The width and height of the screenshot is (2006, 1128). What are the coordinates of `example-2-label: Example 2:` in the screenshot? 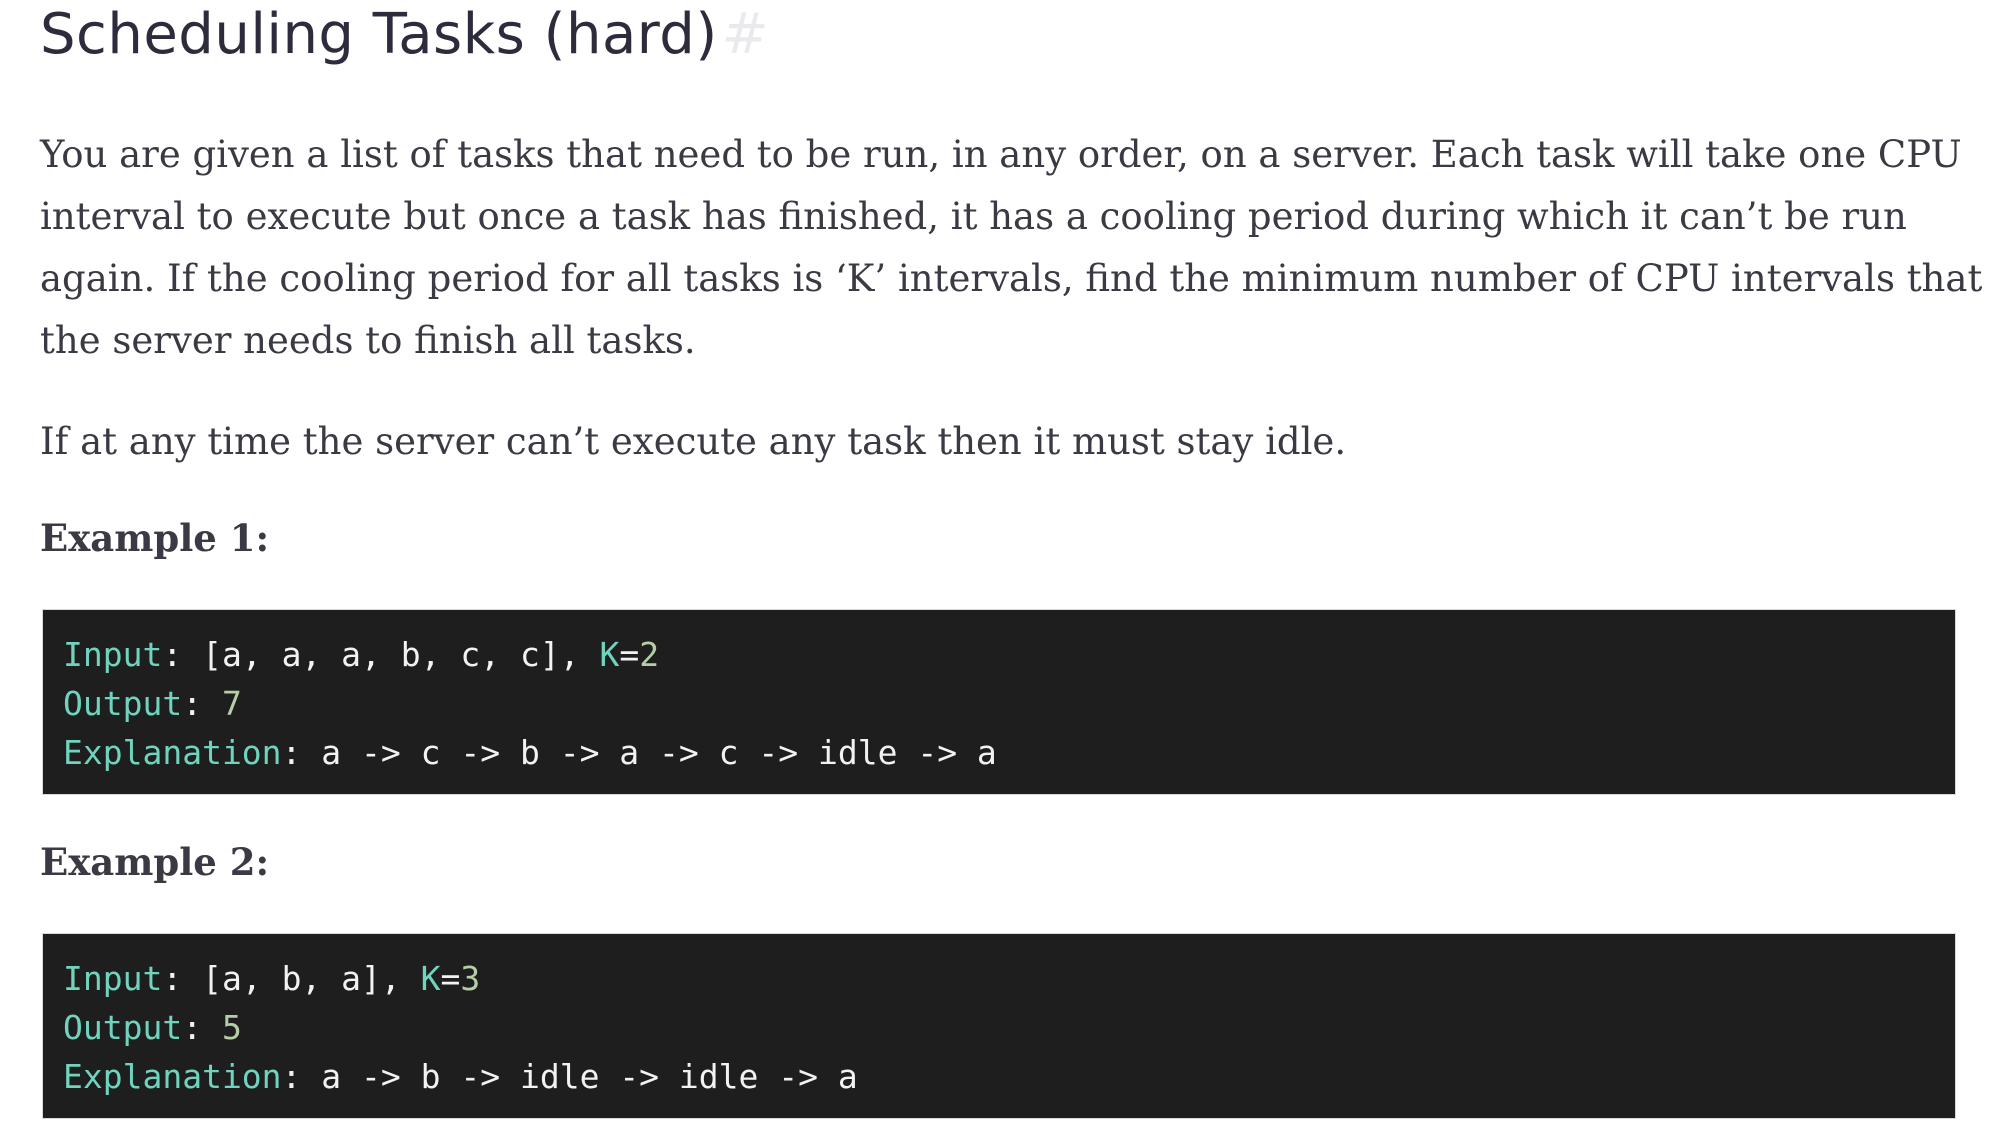 It's located at (155, 862).